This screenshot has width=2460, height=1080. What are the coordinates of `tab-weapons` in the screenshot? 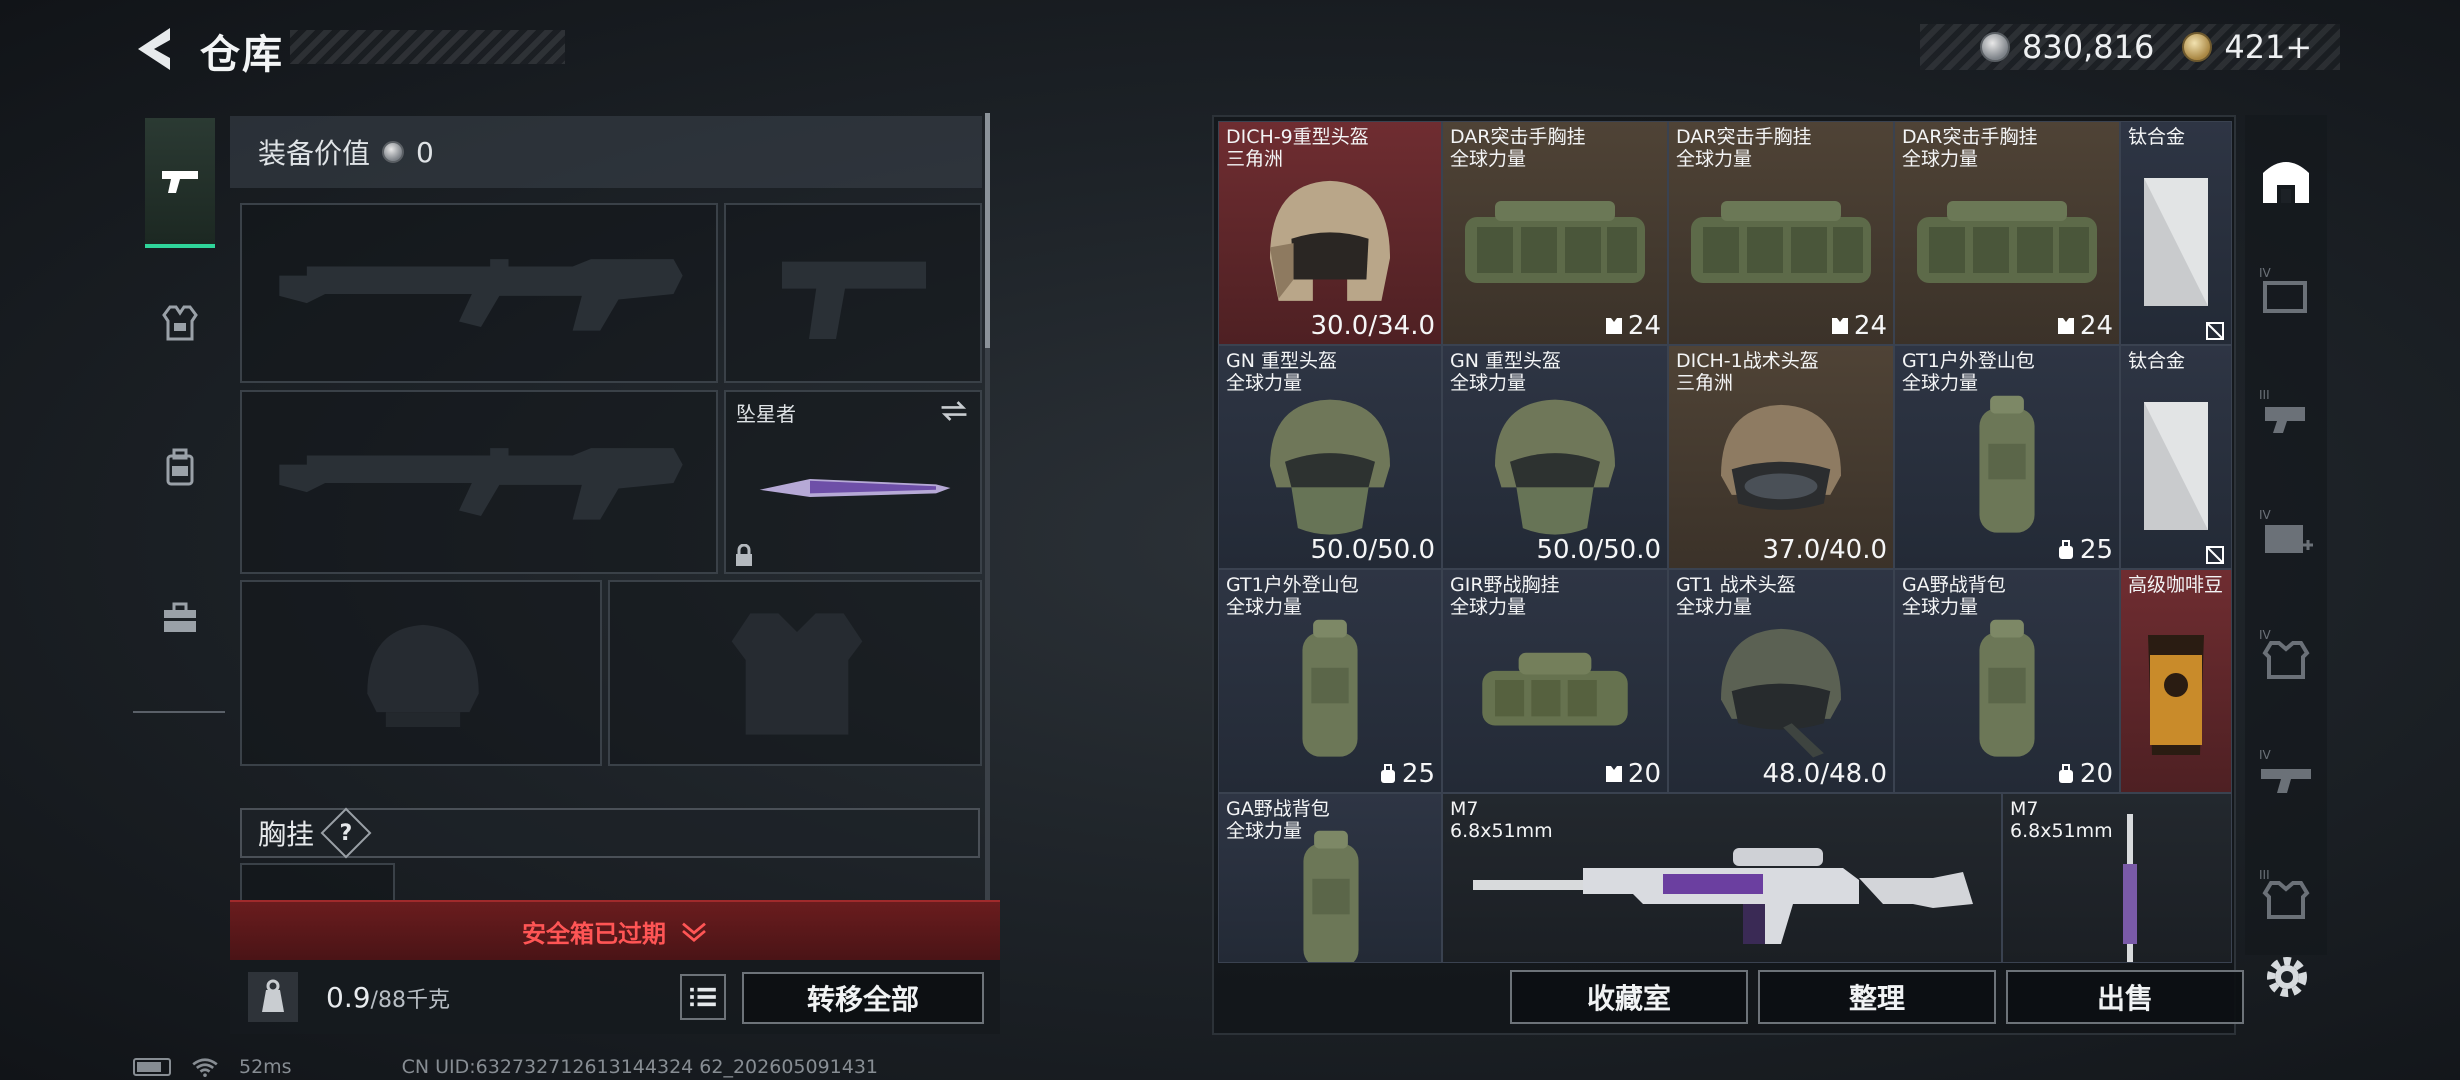 It's located at (180, 183).